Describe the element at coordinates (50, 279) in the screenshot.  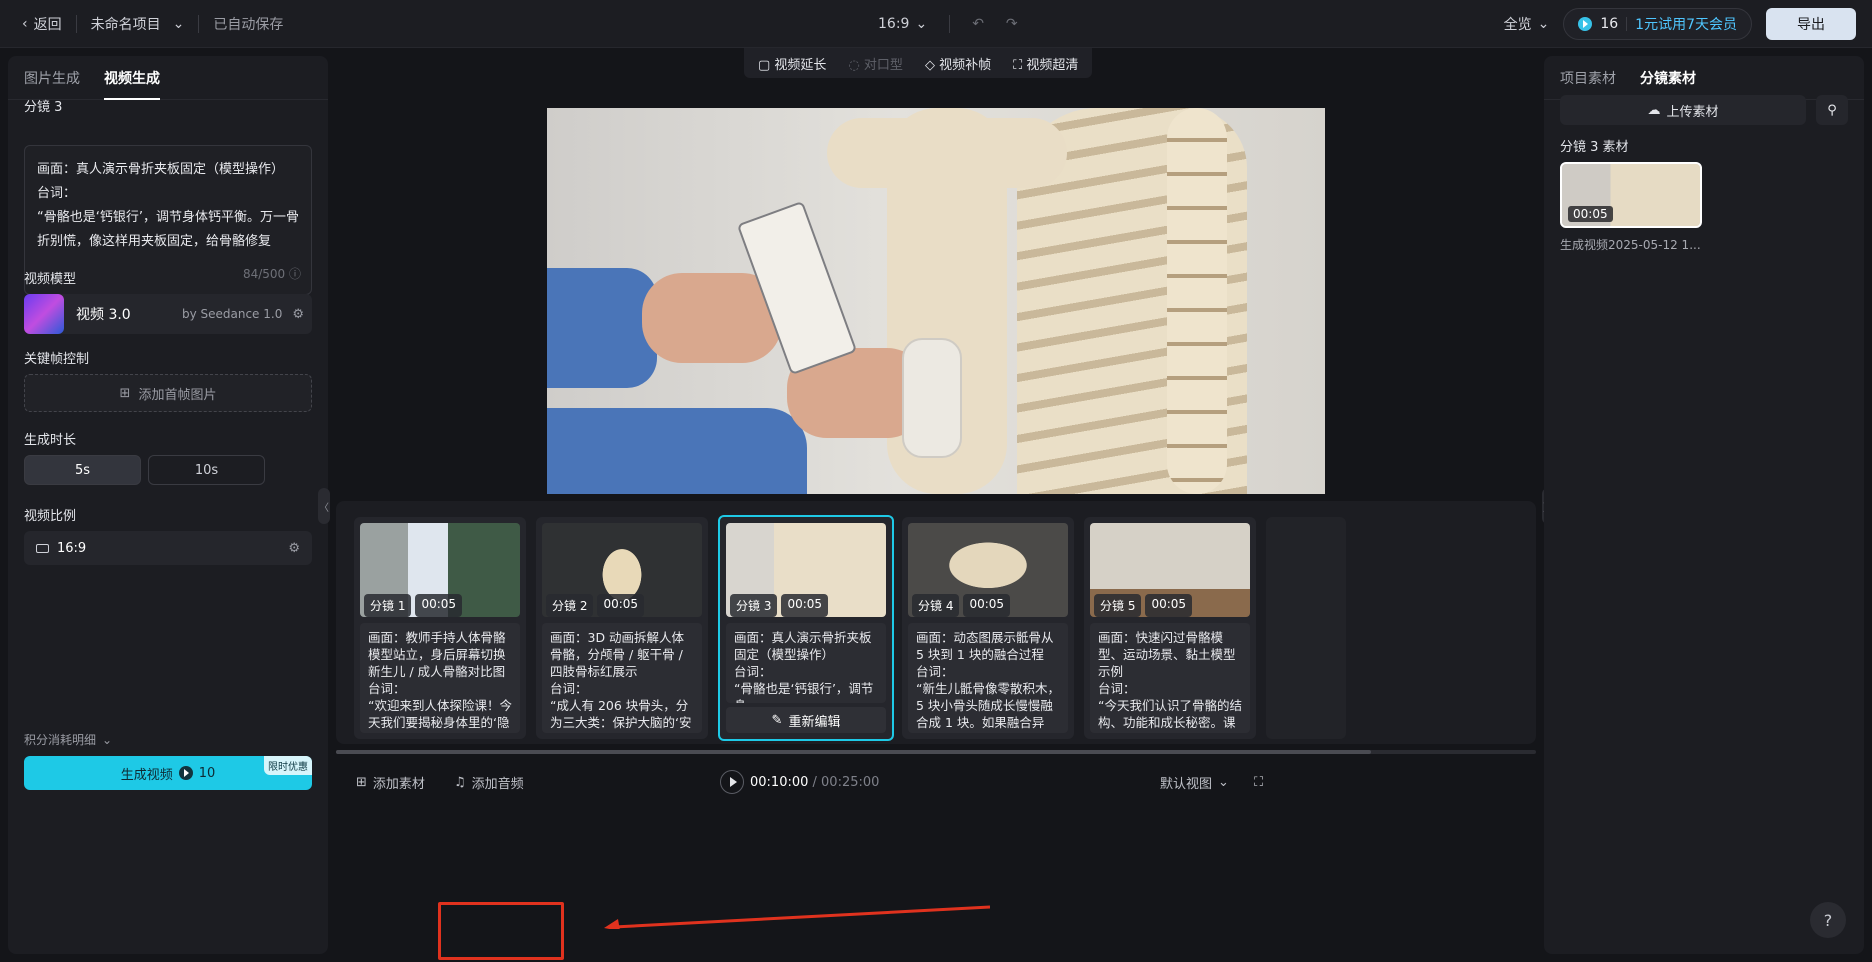
I see `model-label: 视频模型` at that location.